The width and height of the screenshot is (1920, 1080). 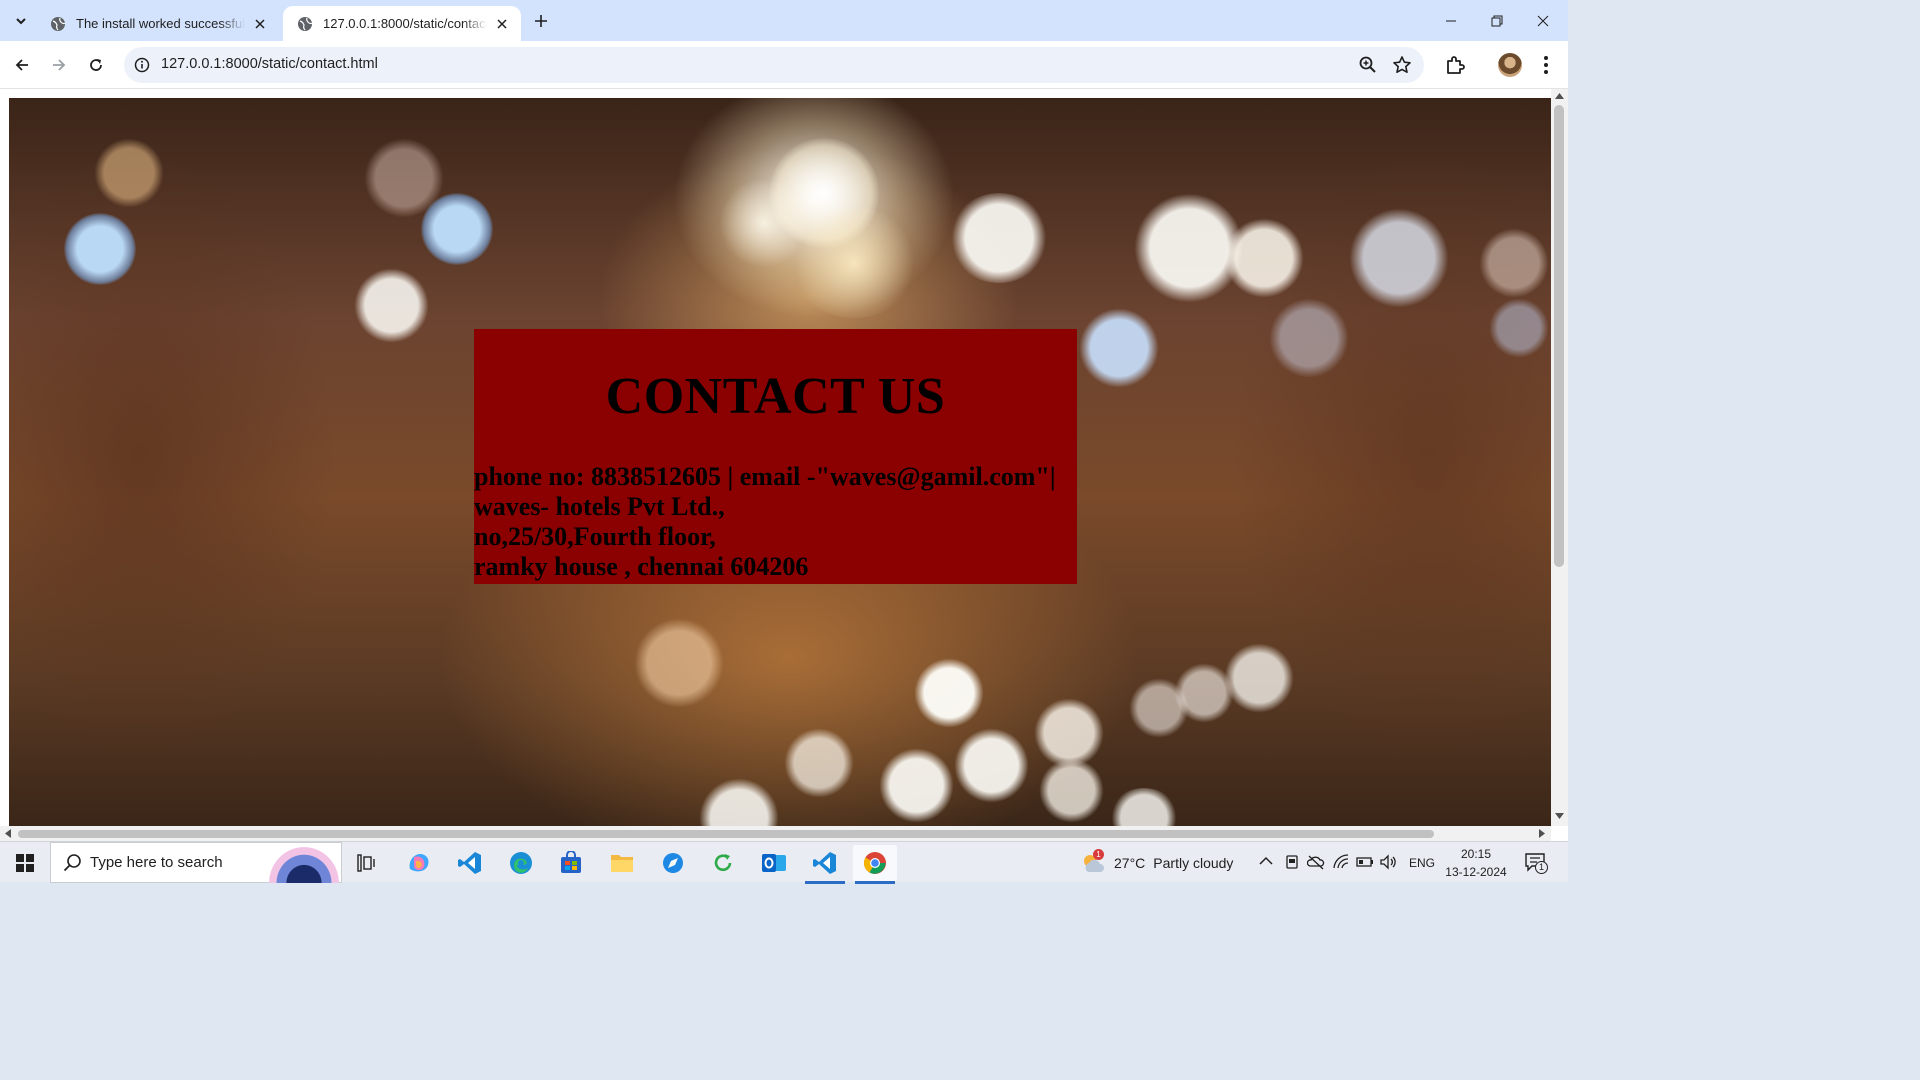 I want to click on plus-icon, so click(x=541, y=21).